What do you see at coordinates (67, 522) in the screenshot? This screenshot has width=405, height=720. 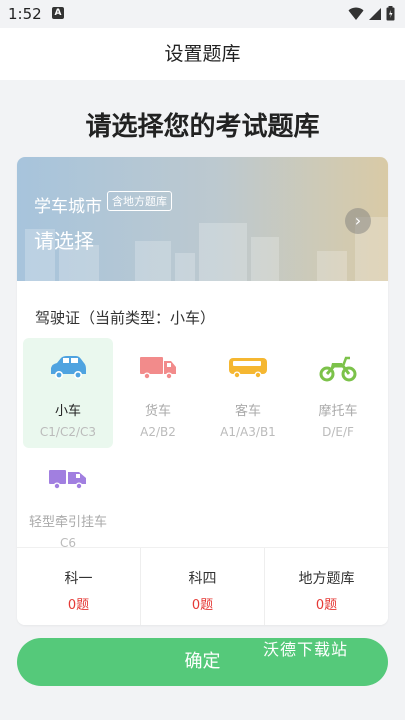 I see `vehicle-name: 轻型牵引挂车` at bounding box center [67, 522].